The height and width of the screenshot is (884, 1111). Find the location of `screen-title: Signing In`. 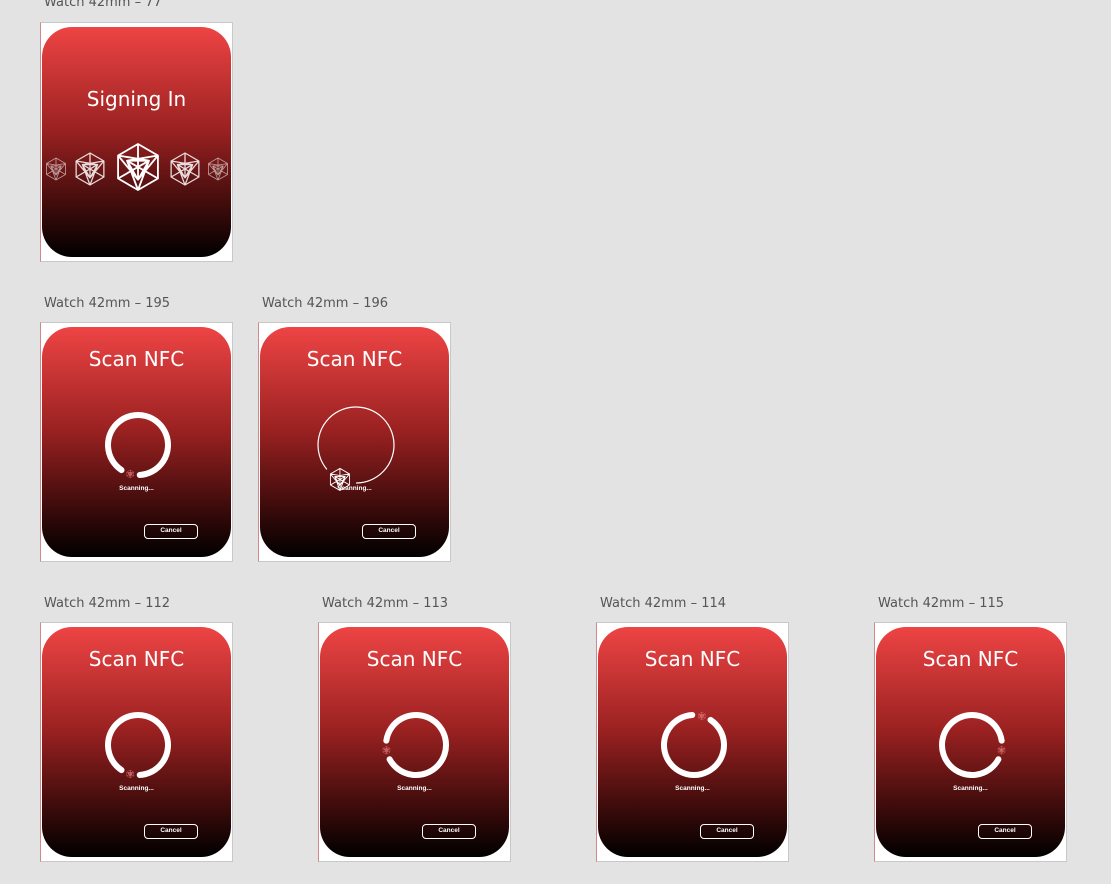

screen-title: Signing In is located at coordinates (136, 99).